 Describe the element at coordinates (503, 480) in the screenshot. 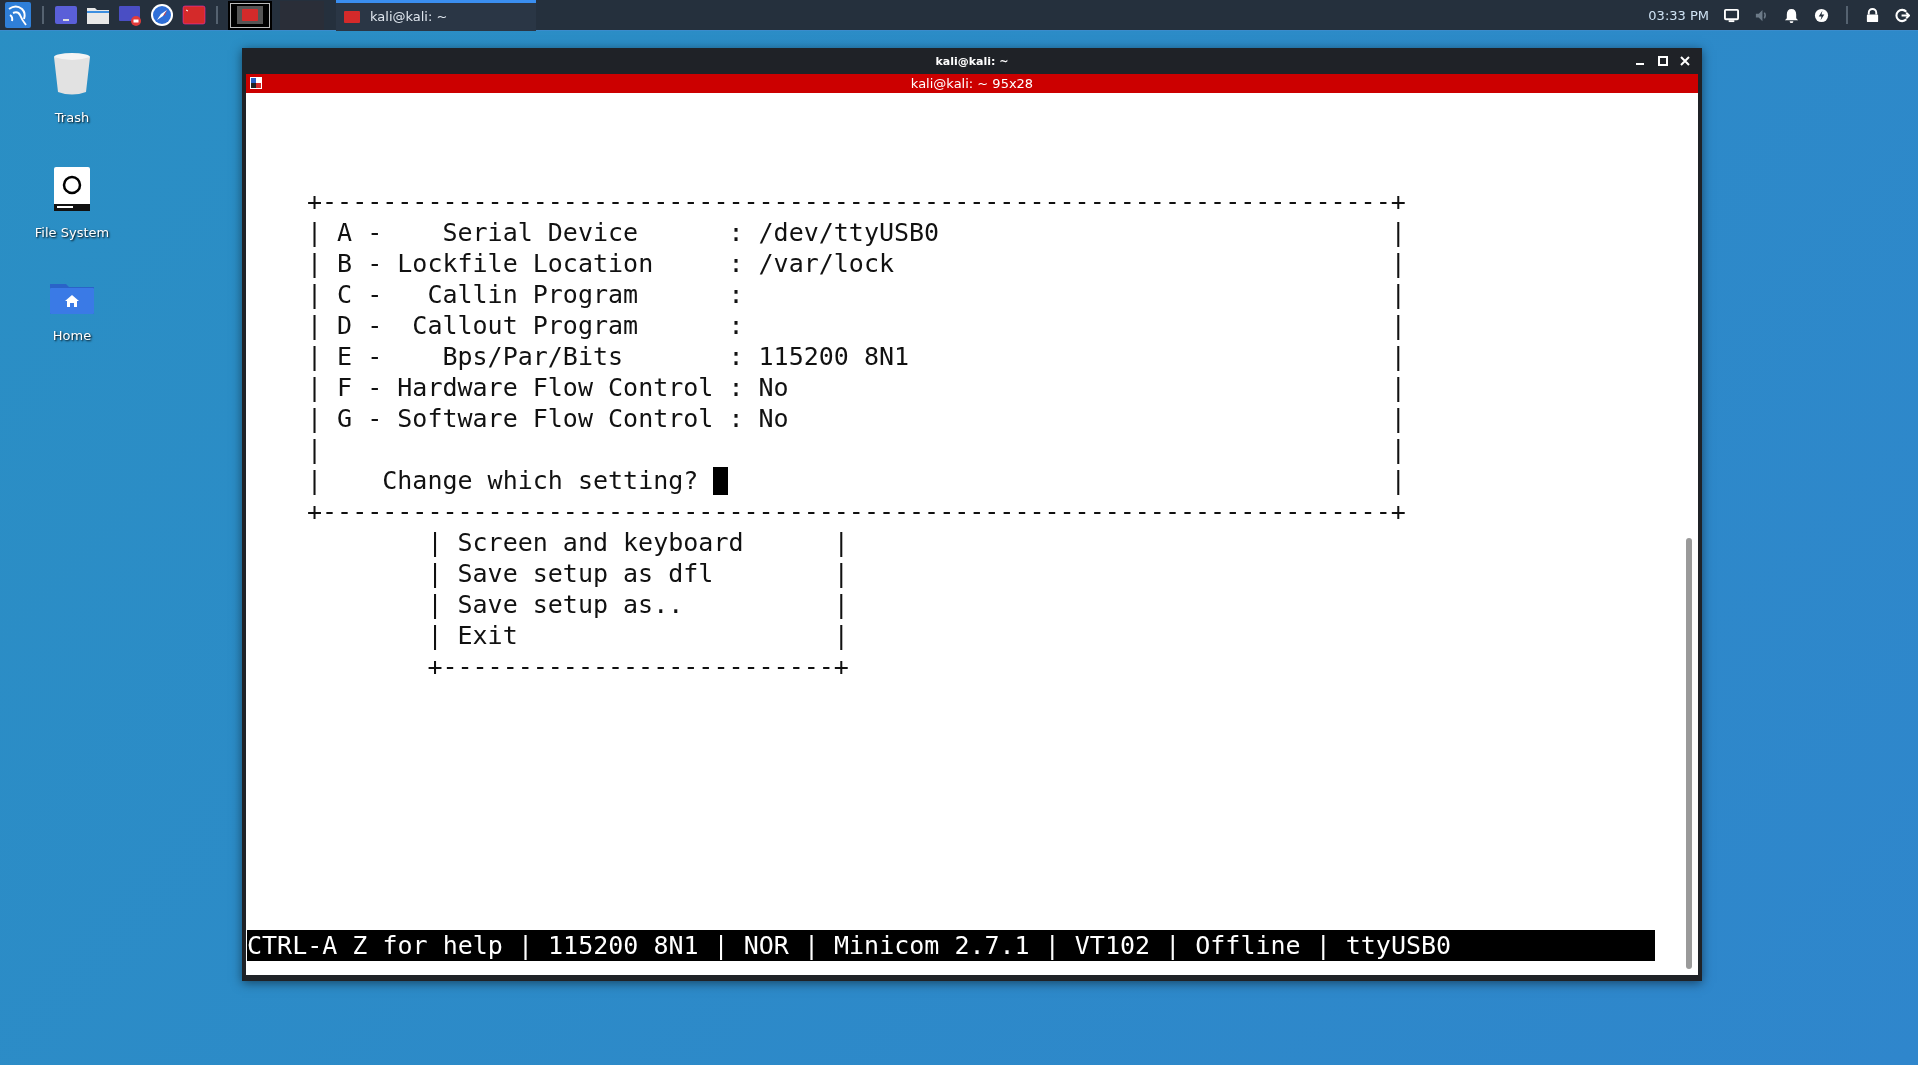

I see `terminal-line: | Change which setting?` at that location.